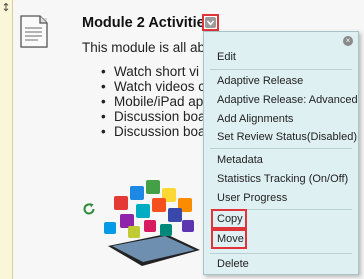 This screenshot has height=279, width=364. I want to click on item-left-stripe: ↕, so click(6, 139).